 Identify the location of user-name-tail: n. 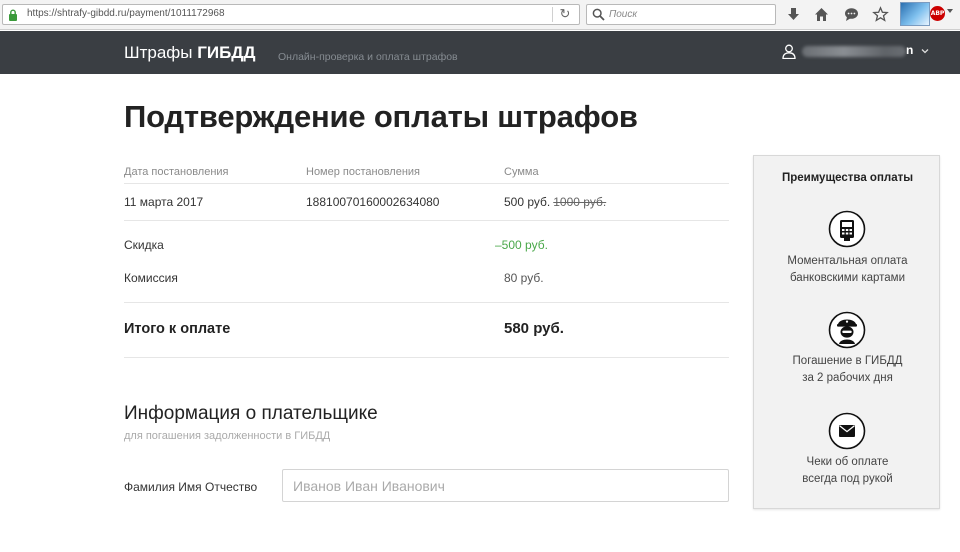
(910, 50).